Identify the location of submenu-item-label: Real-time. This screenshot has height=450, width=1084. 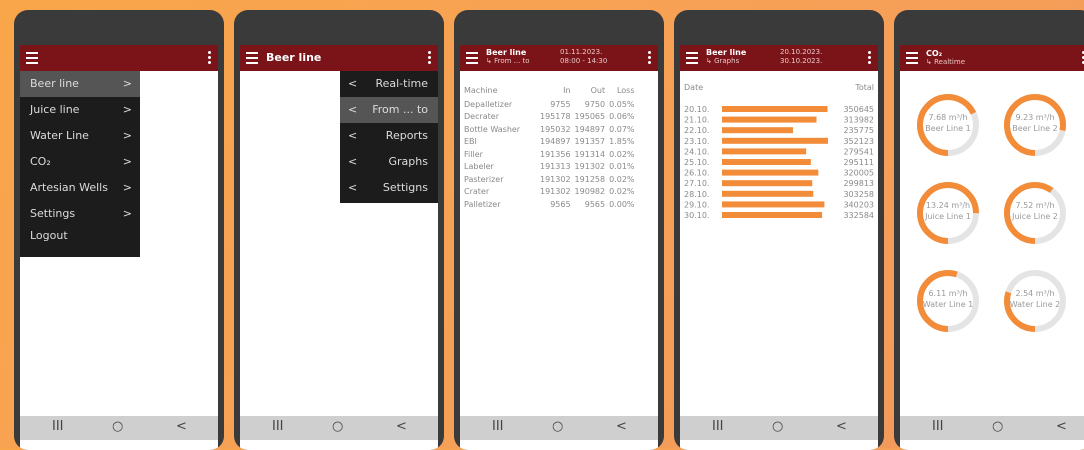
(401, 83).